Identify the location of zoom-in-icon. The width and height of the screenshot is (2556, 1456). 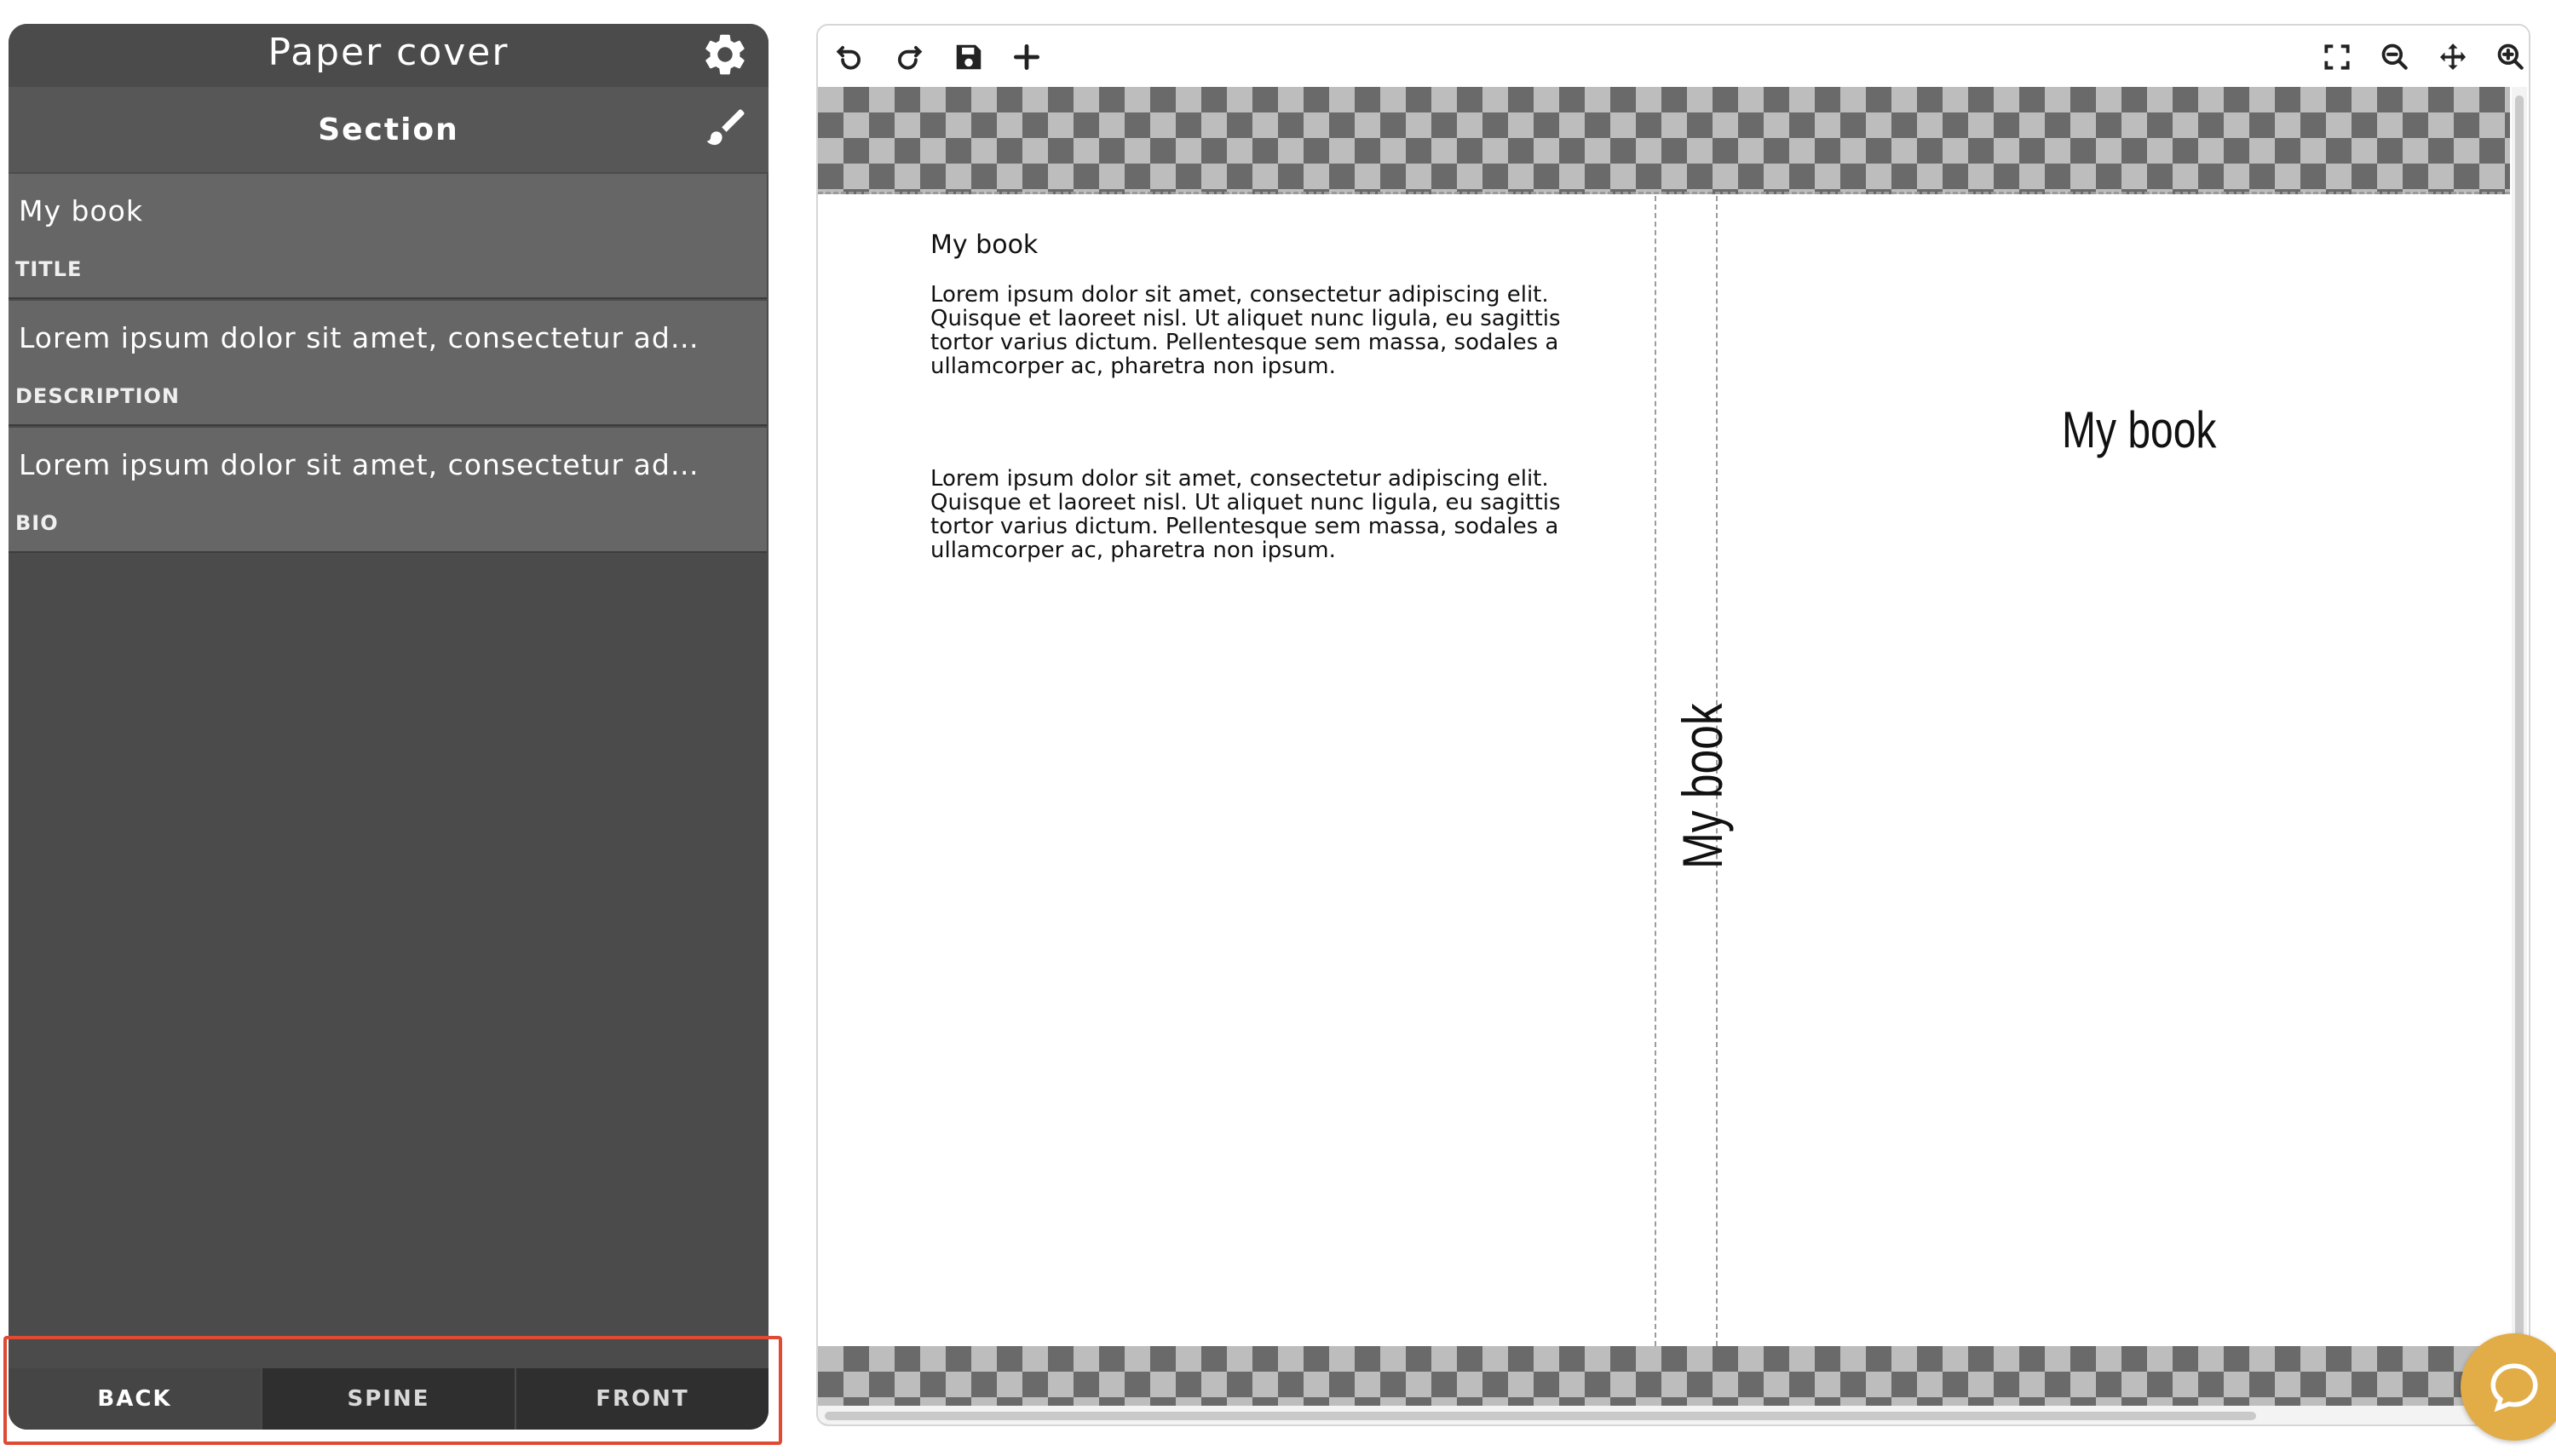
(2511, 57).